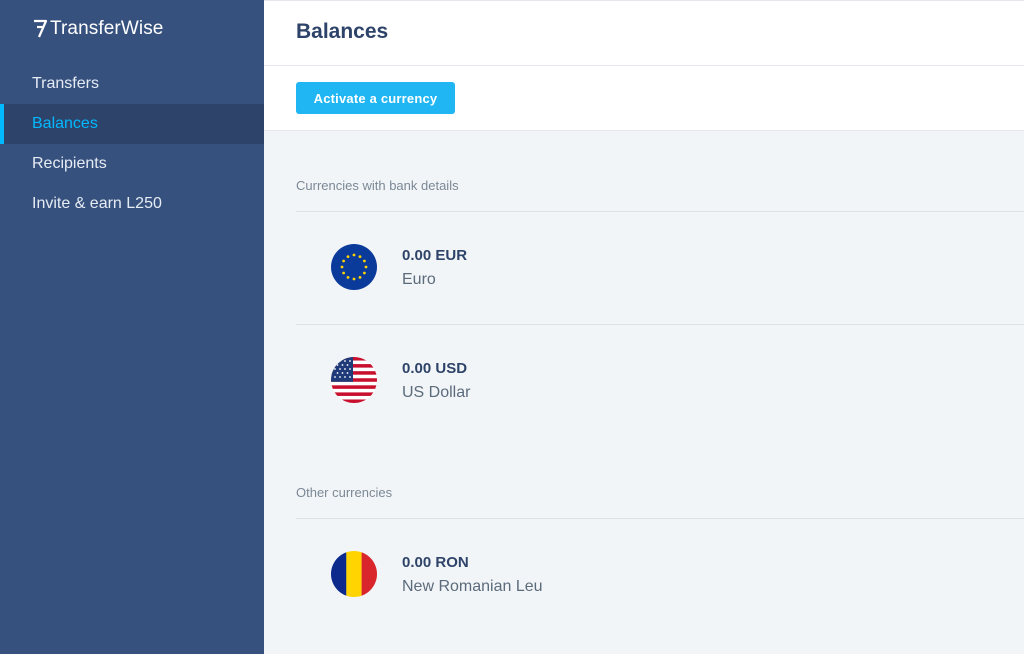  What do you see at coordinates (342, 31) in the screenshot?
I see `page-title: Balances` at bounding box center [342, 31].